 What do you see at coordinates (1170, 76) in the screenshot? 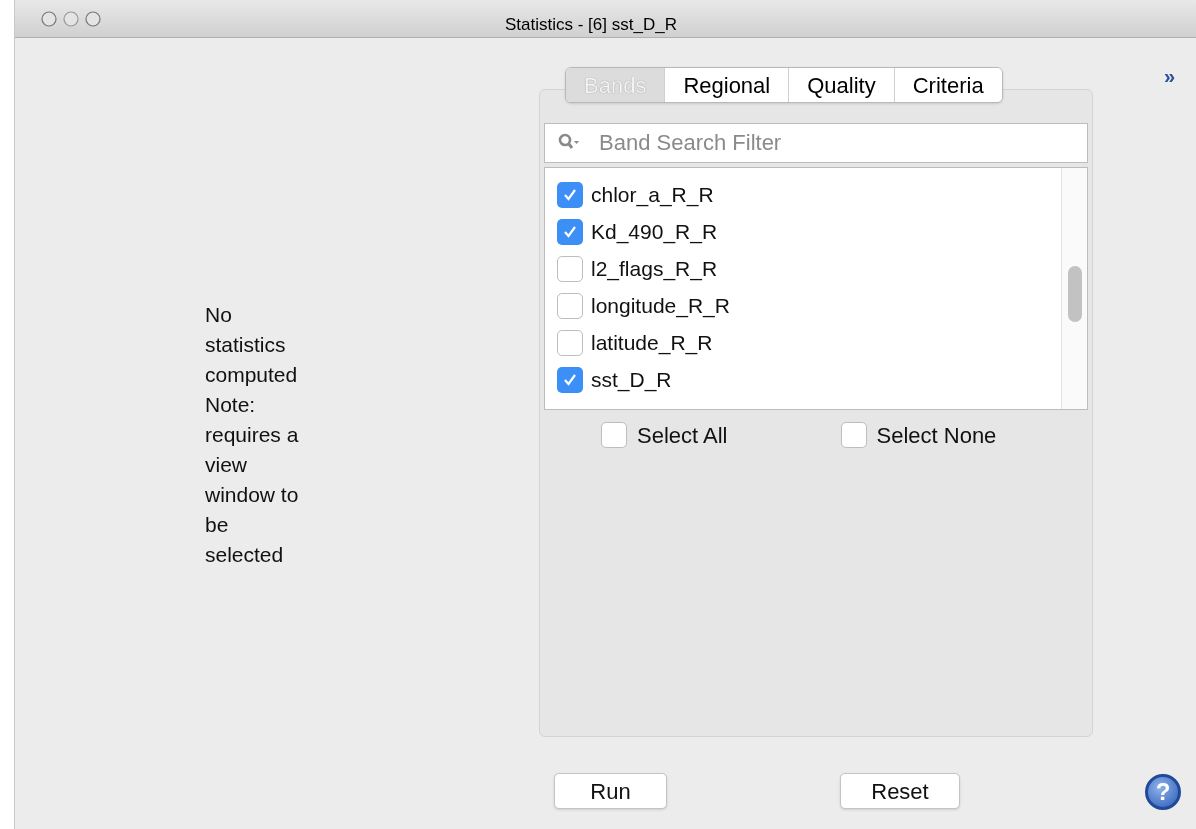
I see `expand-toggle: »` at bounding box center [1170, 76].